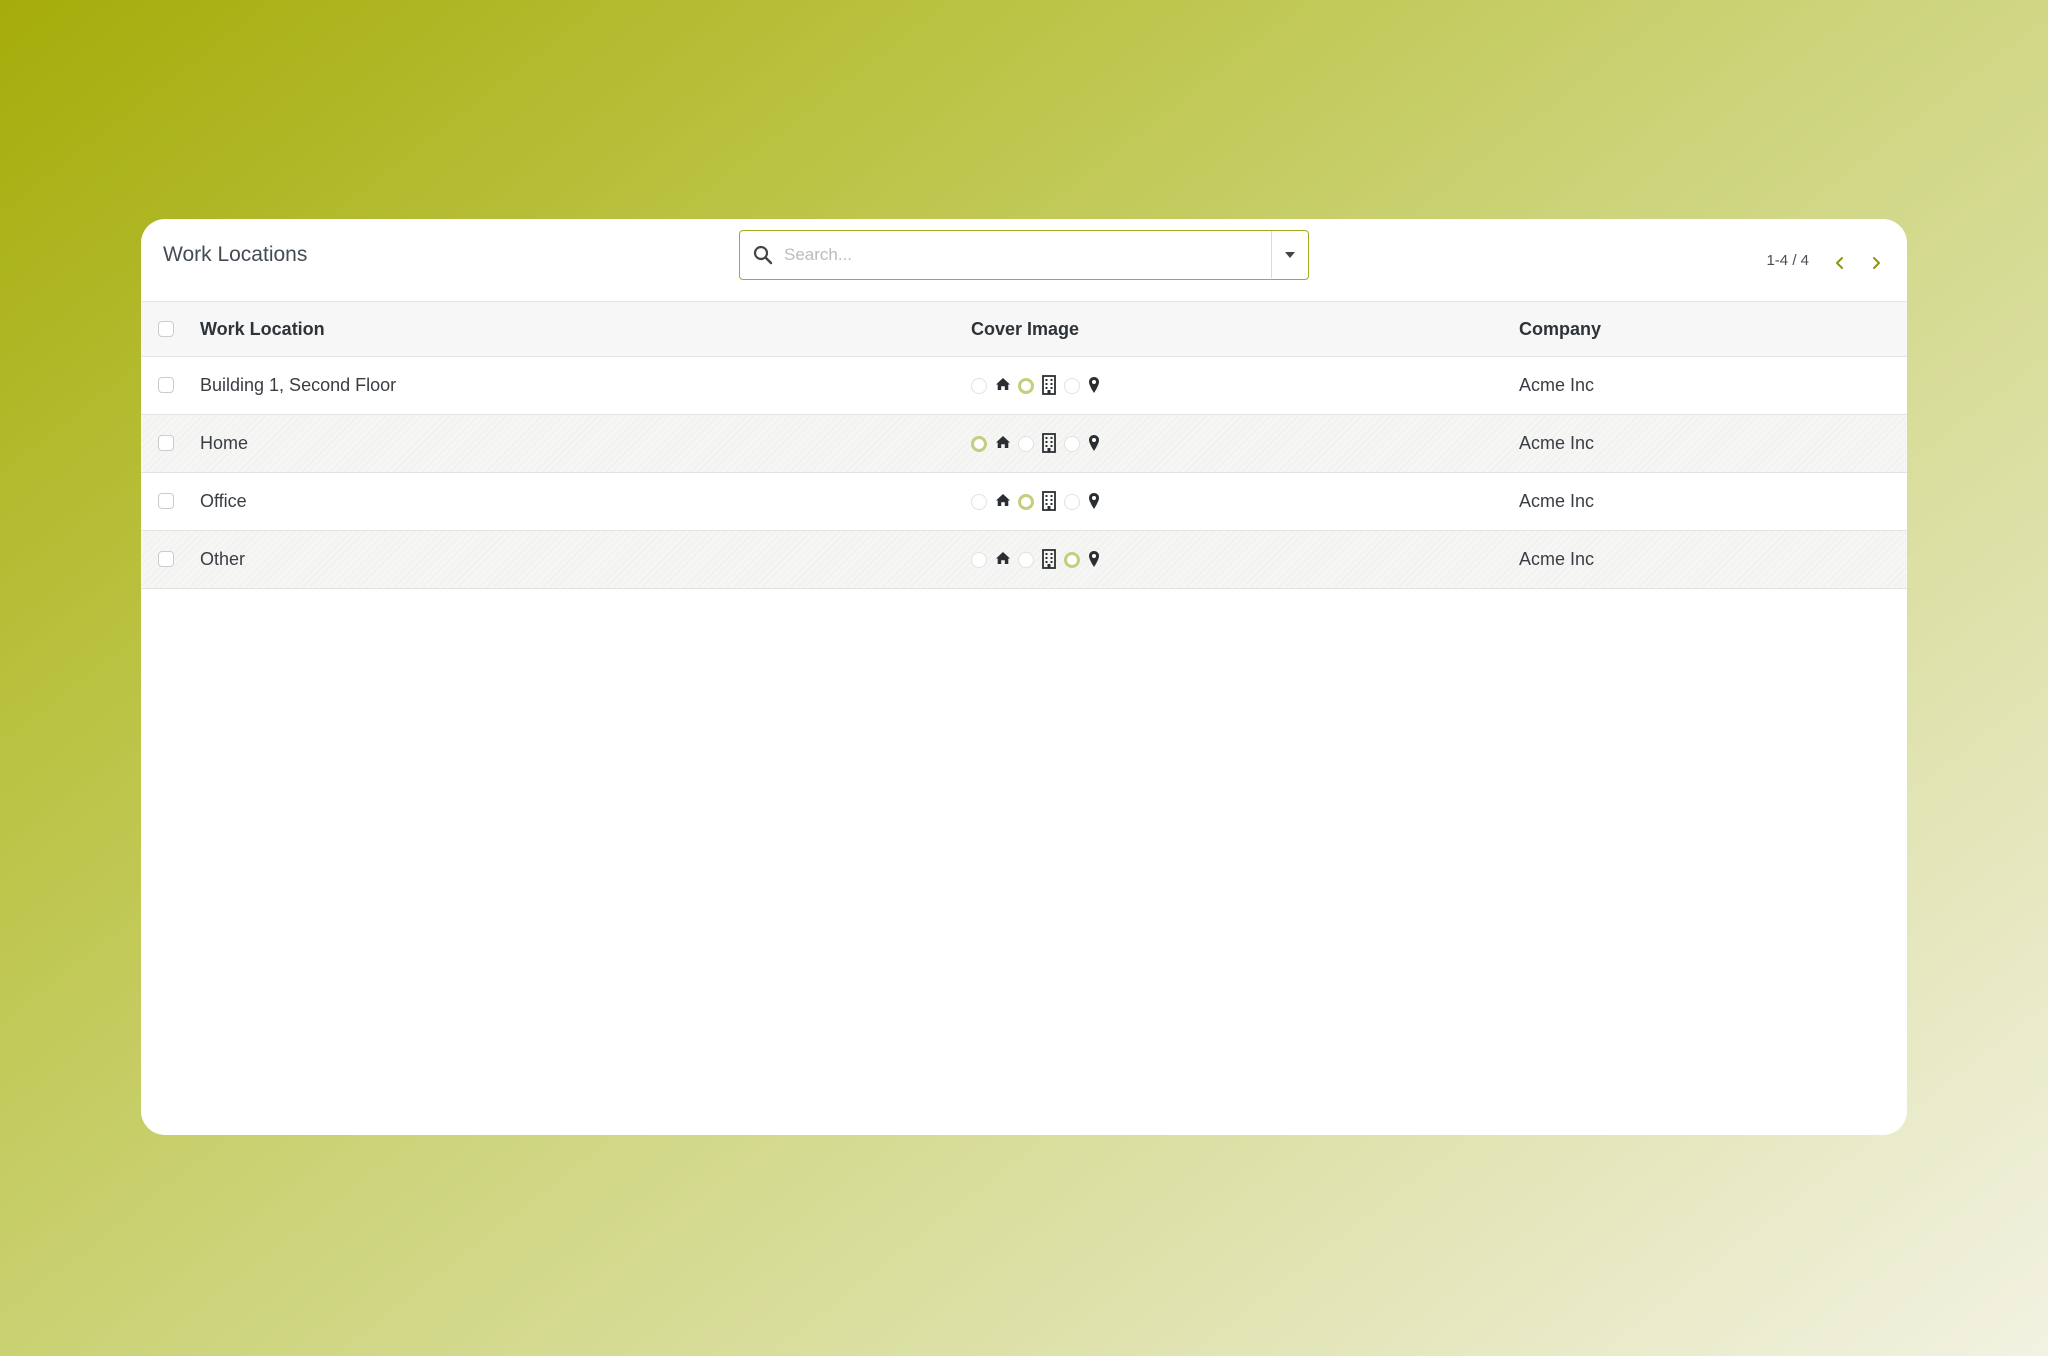 The width and height of the screenshot is (2048, 1356). Describe the element at coordinates (166, 329) in the screenshot. I see `select-all-checkbox` at that location.